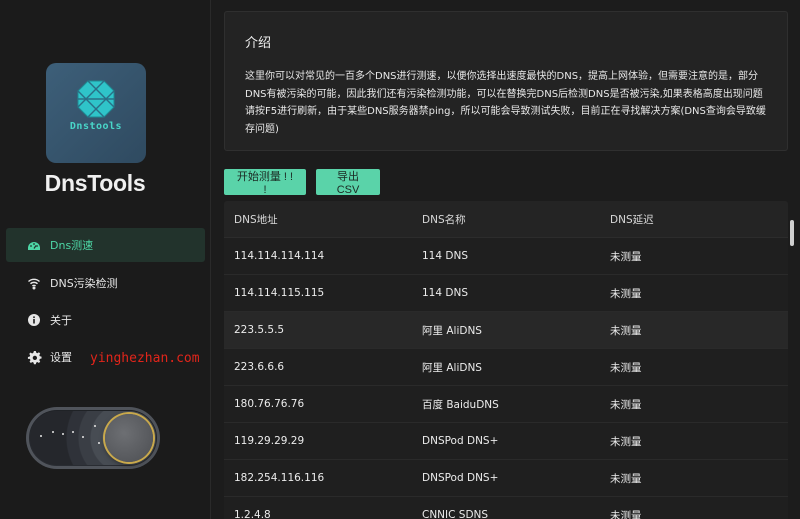 Image resolution: width=800 pixels, height=519 pixels. I want to click on sidebar-item-label: Dns测速, so click(72, 245).